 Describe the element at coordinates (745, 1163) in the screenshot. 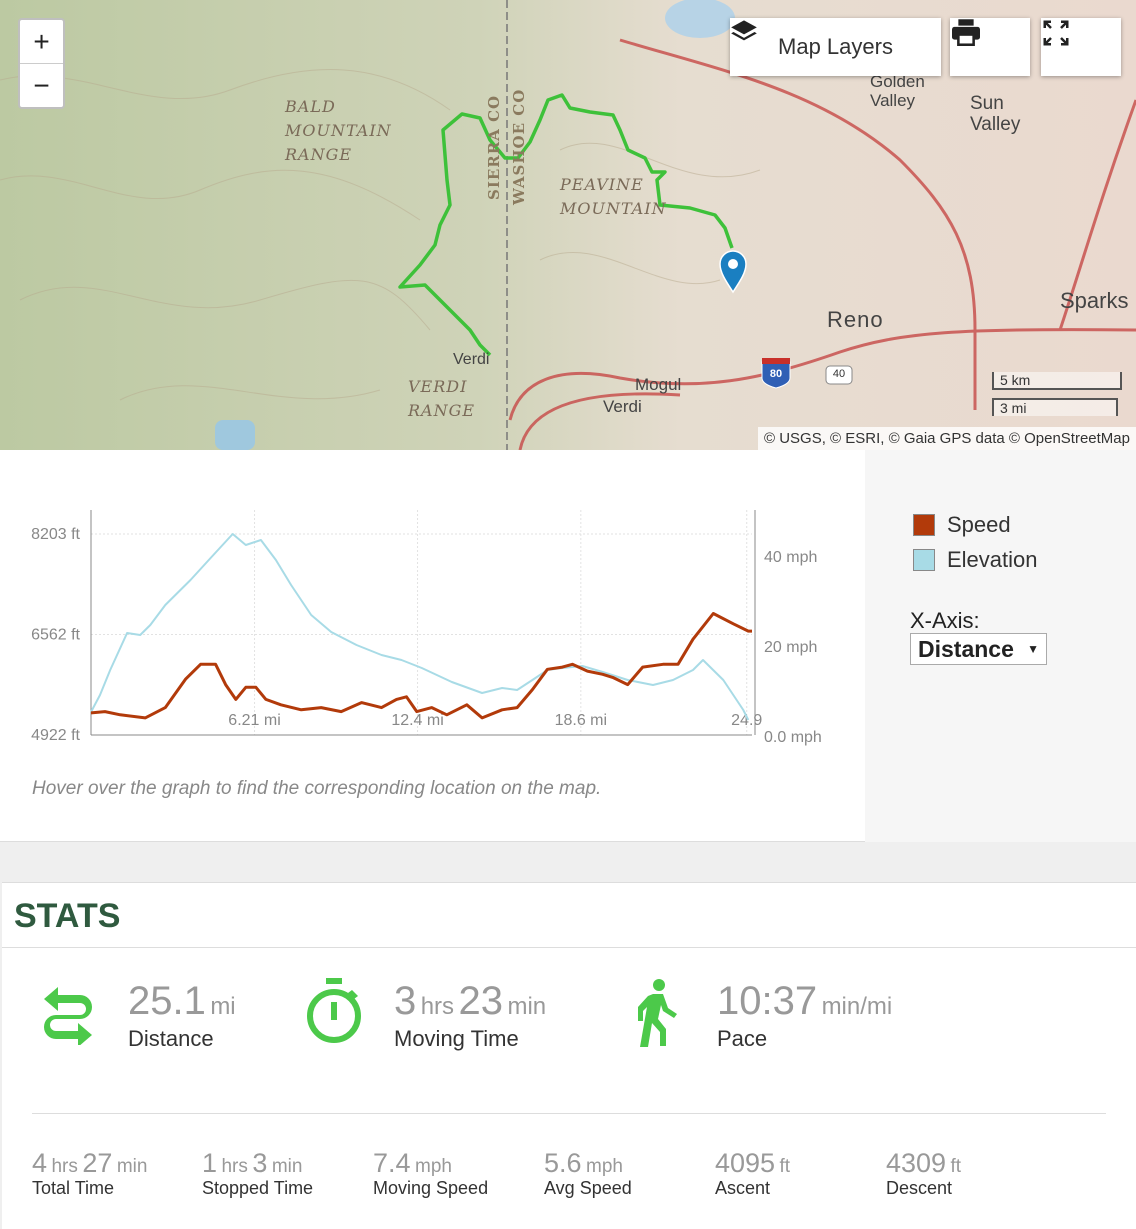

I see `stat-value: 4095` at that location.